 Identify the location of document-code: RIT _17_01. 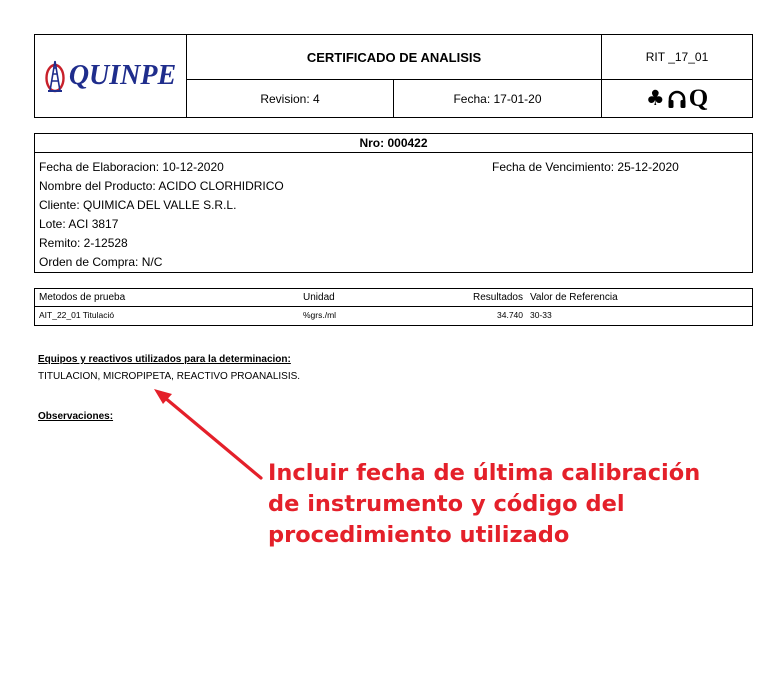
(677, 57).